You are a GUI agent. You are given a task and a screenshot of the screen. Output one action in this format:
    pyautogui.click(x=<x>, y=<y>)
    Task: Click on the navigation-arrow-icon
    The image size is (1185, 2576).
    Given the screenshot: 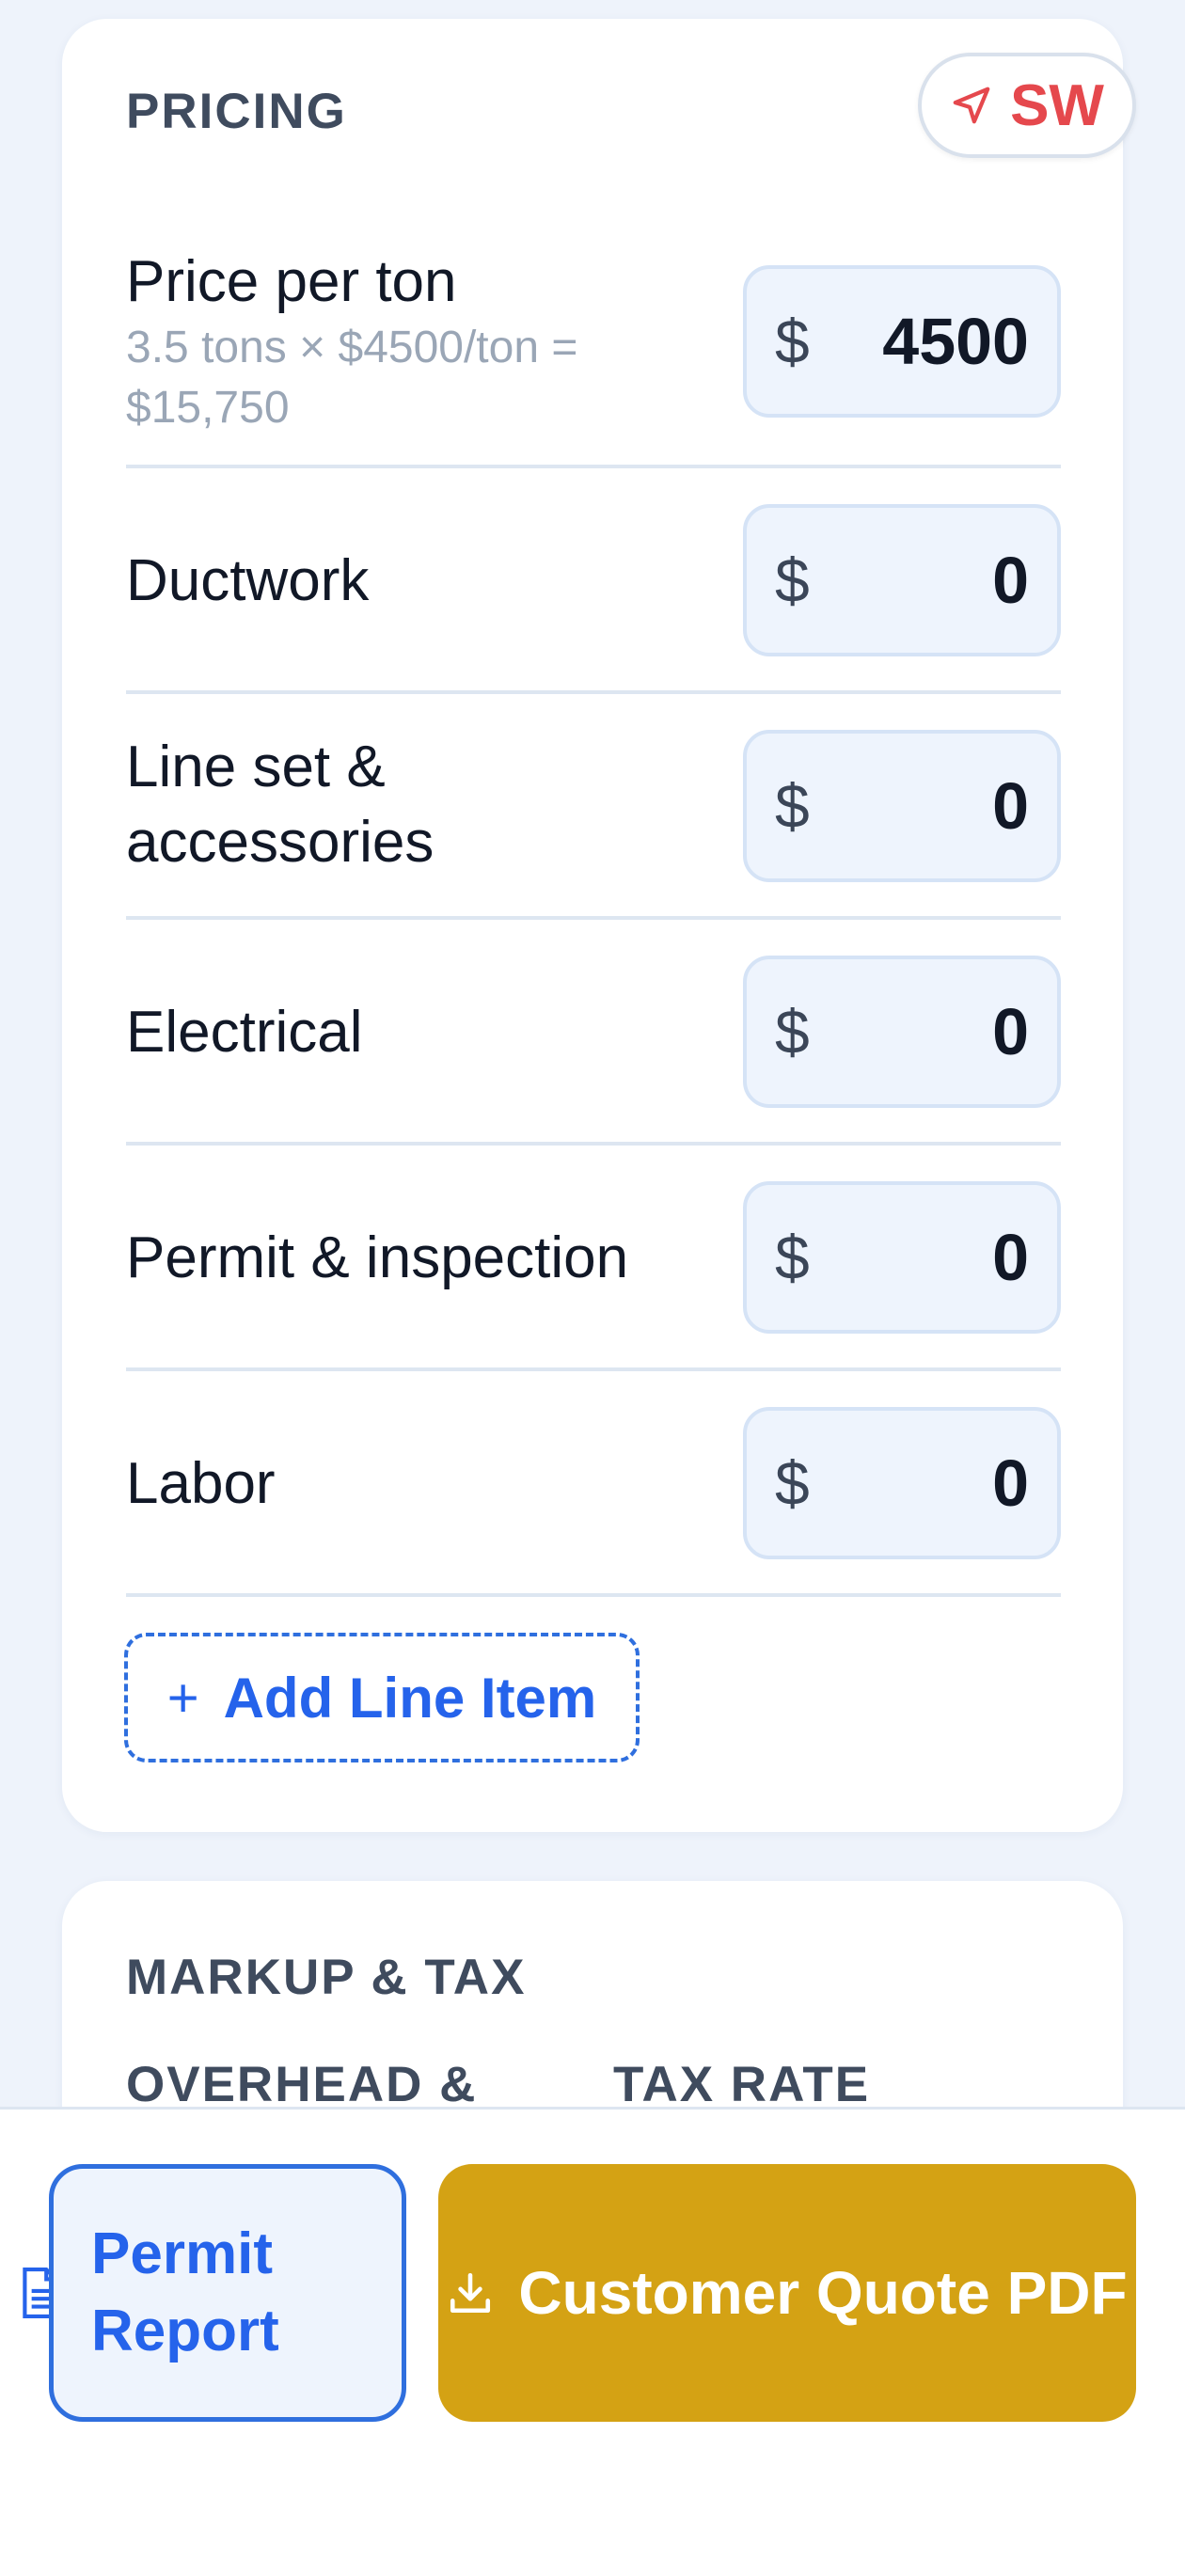 What is the action you would take?
    pyautogui.click(x=971, y=105)
    